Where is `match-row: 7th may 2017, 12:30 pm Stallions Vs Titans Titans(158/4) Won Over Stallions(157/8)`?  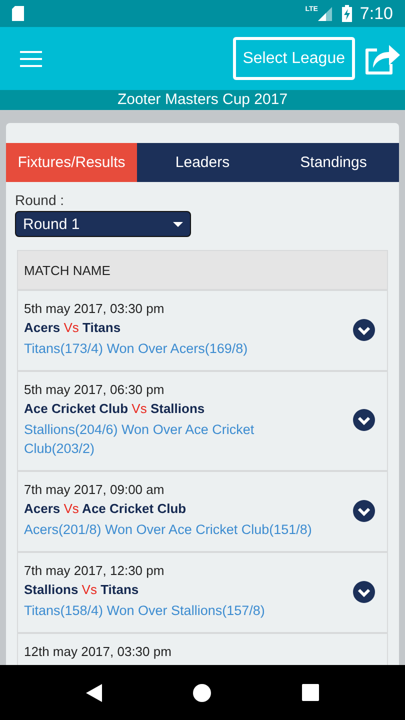
match-row: 7th may 2017, 12:30 pm Stallions Vs Titans Titans(158/4) Won Over Stallions(157/8) is located at coordinates (202, 591).